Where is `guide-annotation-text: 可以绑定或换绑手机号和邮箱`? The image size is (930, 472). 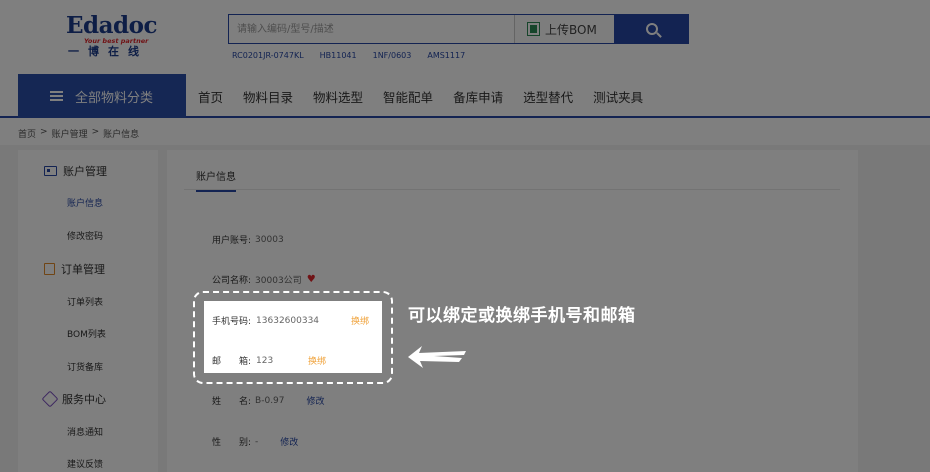 guide-annotation-text: 可以绑定或换绑手机号和邮箱 is located at coordinates (522, 316).